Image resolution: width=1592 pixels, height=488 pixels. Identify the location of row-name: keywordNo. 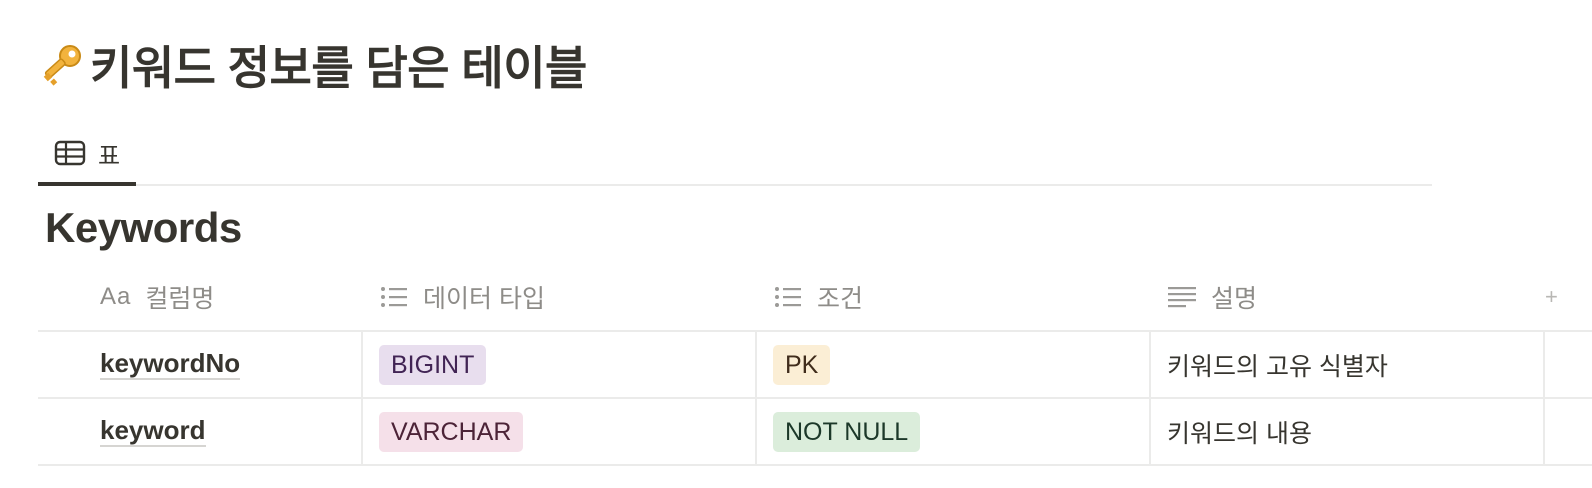
(170, 364).